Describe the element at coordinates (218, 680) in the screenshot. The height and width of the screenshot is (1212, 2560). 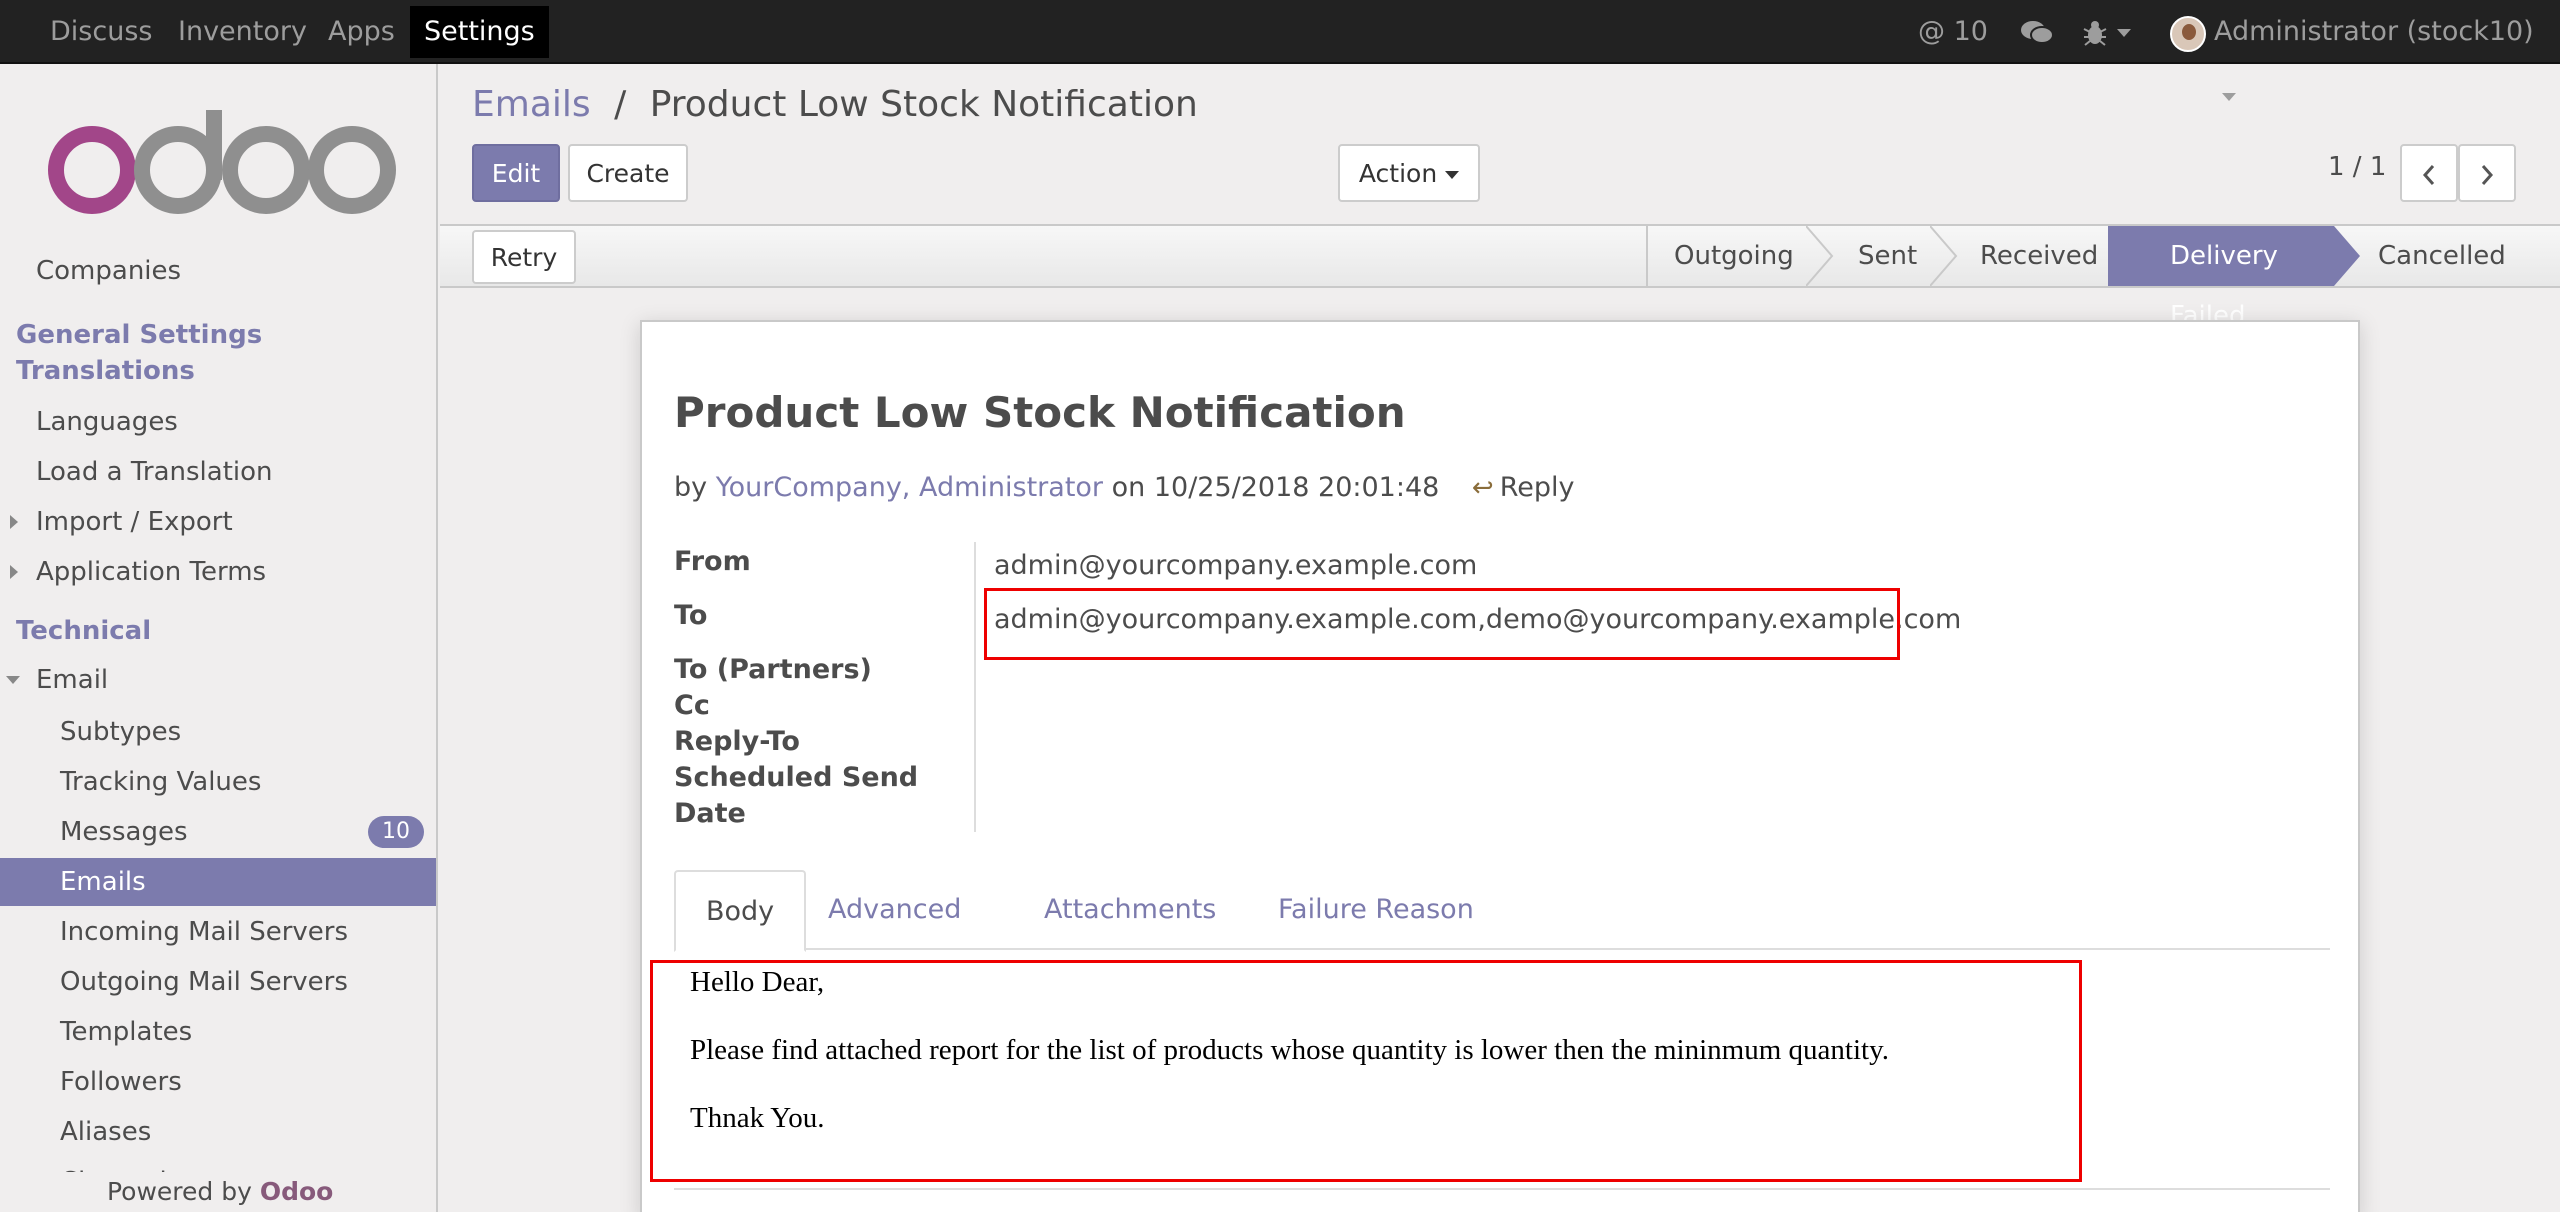
I see `sidebar-item-email: Email` at that location.